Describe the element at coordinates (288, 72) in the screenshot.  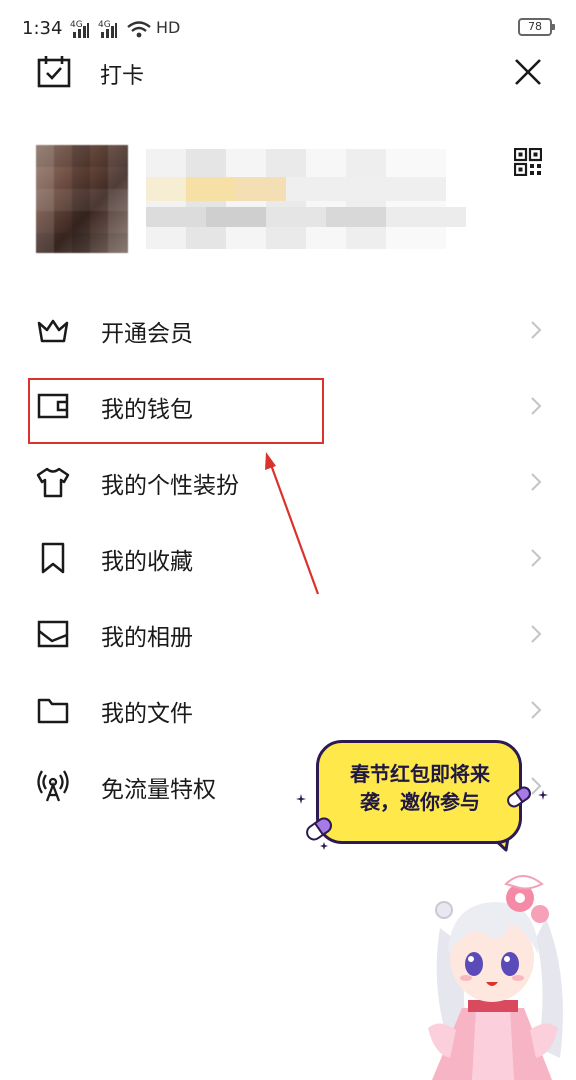
I see `drawer-header: 打卡` at that location.